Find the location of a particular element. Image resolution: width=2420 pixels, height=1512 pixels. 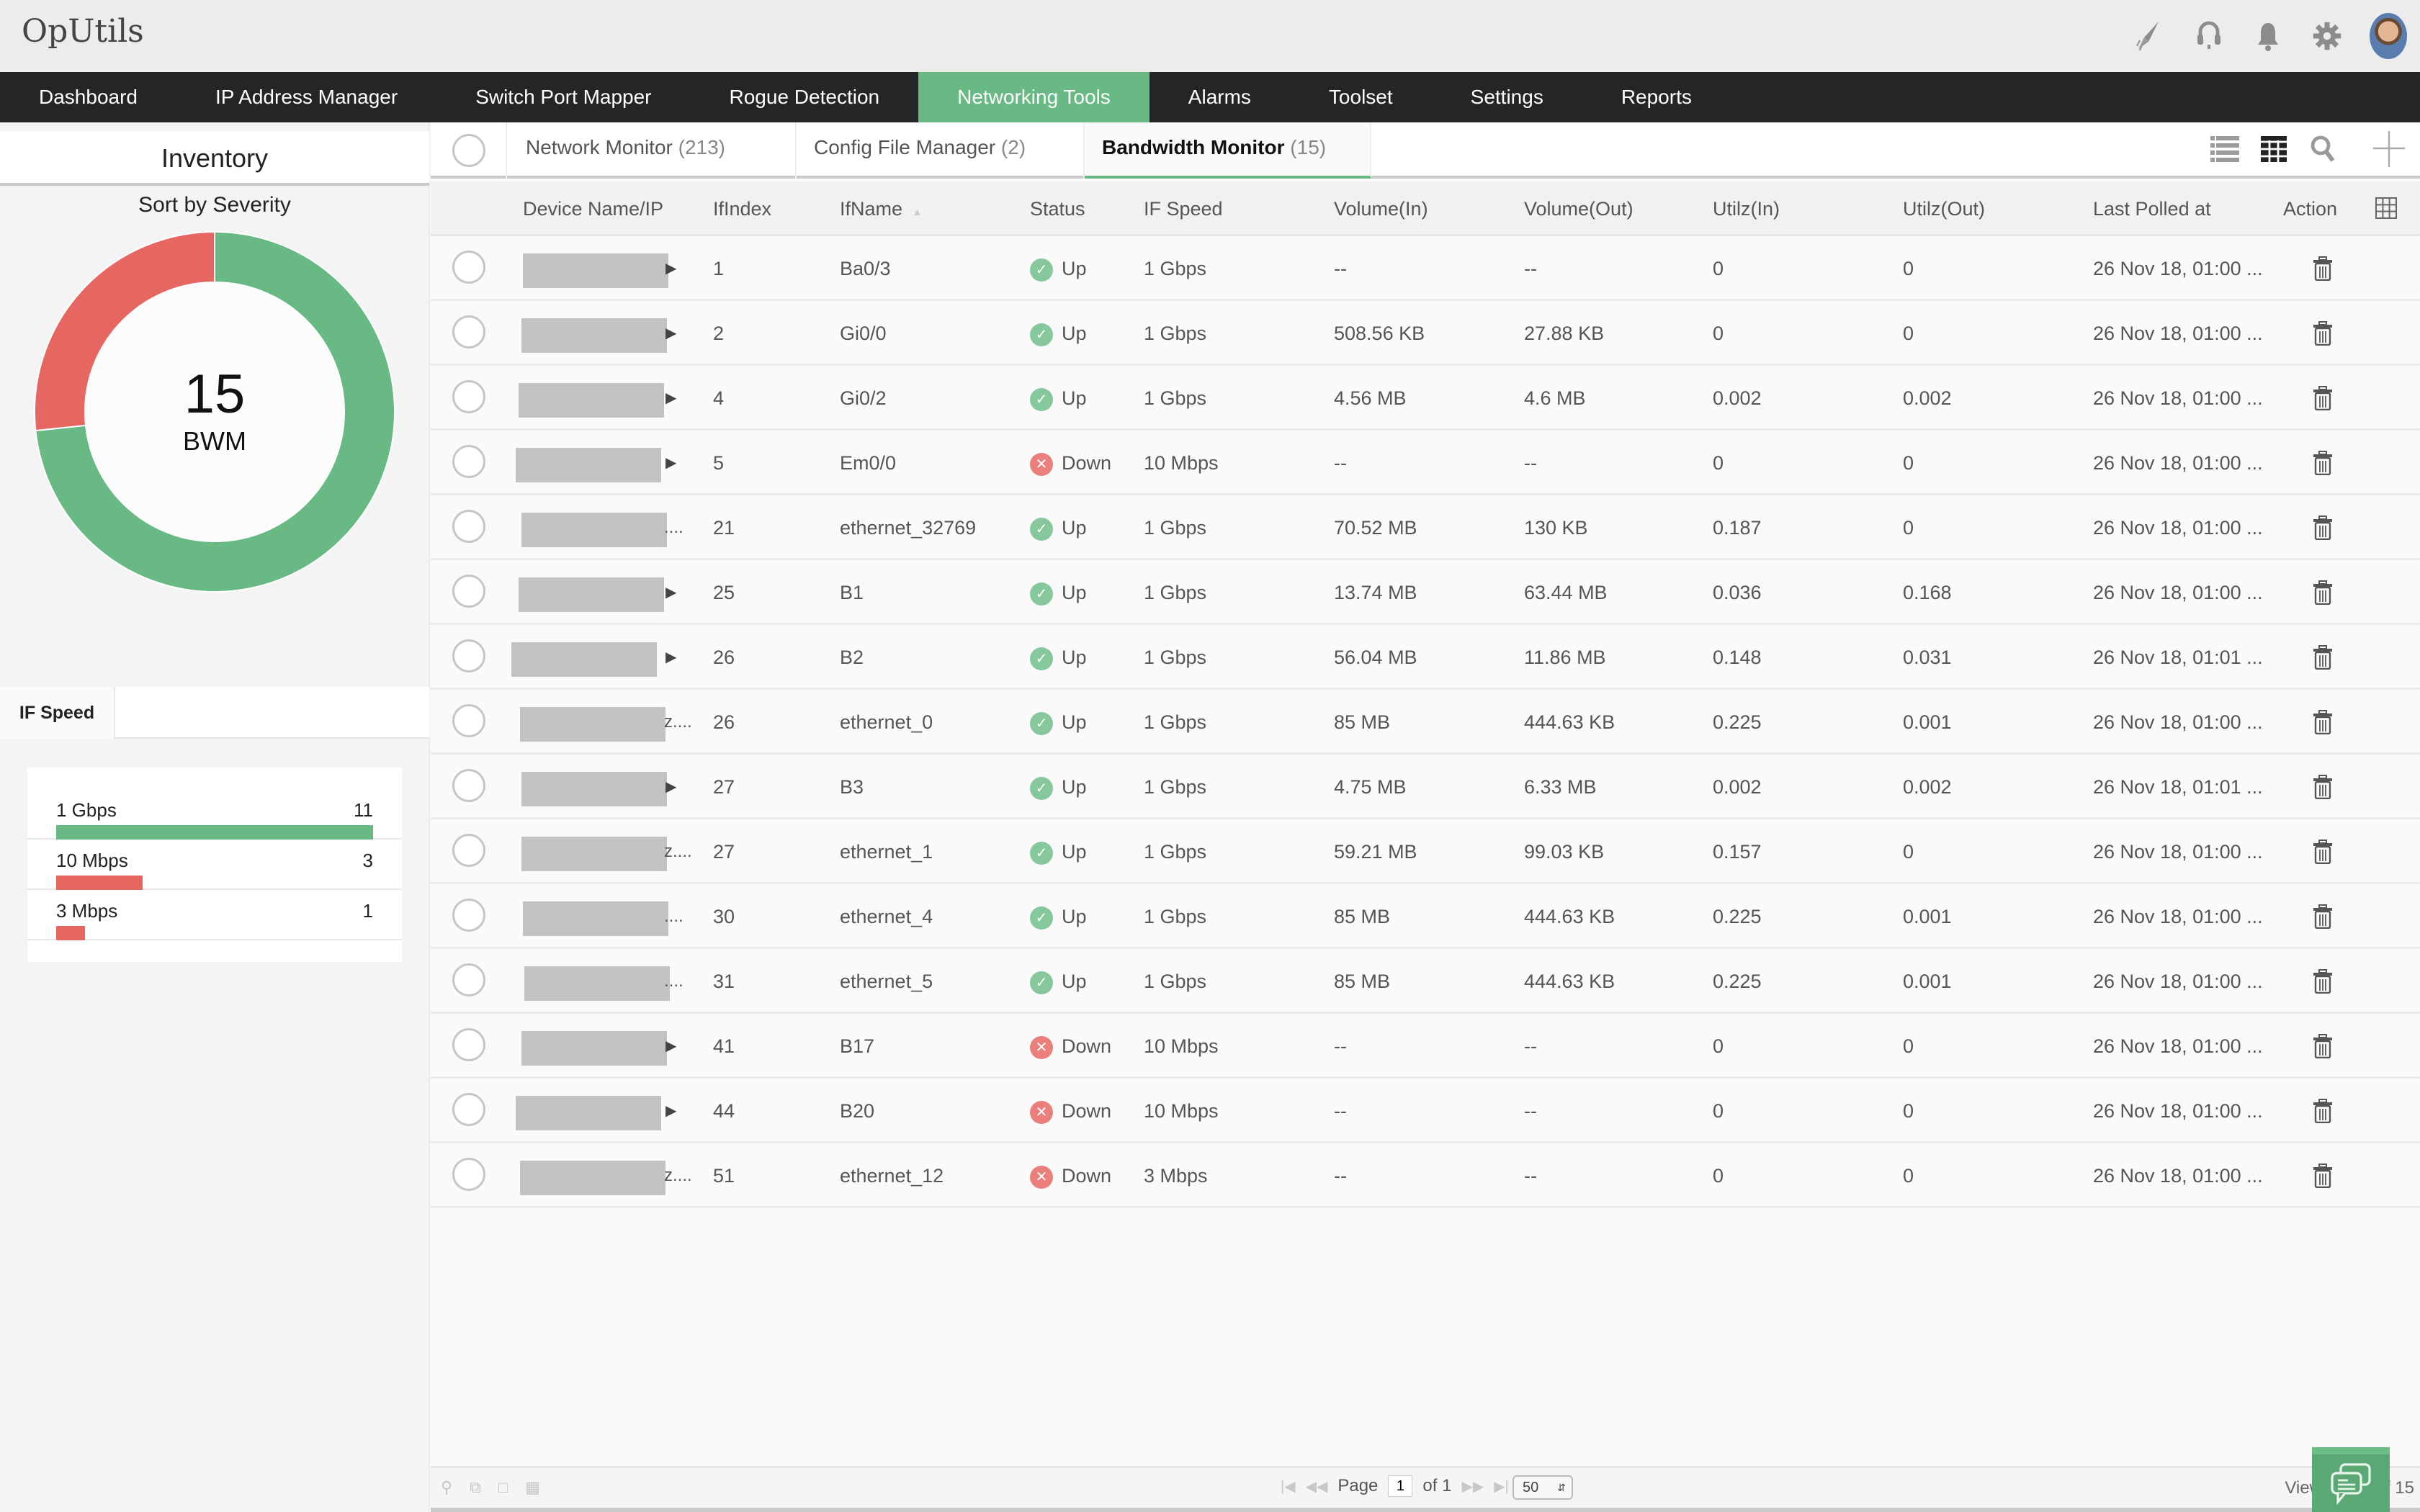

headset-icon is located at coordinates (2209, 36).